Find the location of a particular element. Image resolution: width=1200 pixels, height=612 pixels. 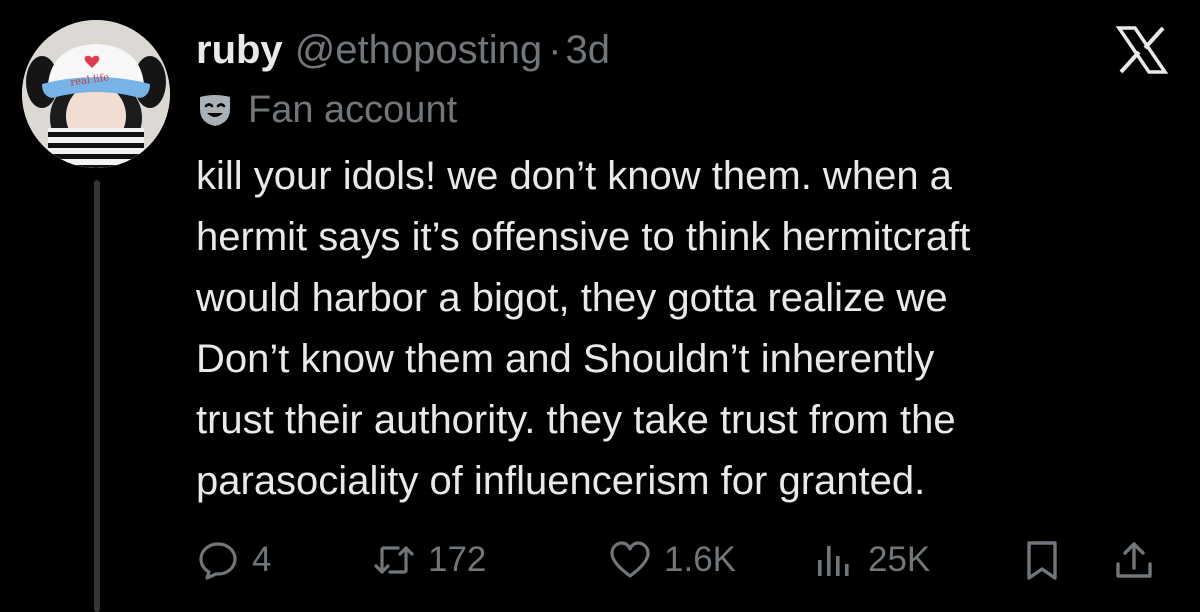

repost-button: 172 is located at coordinates (429, 560).